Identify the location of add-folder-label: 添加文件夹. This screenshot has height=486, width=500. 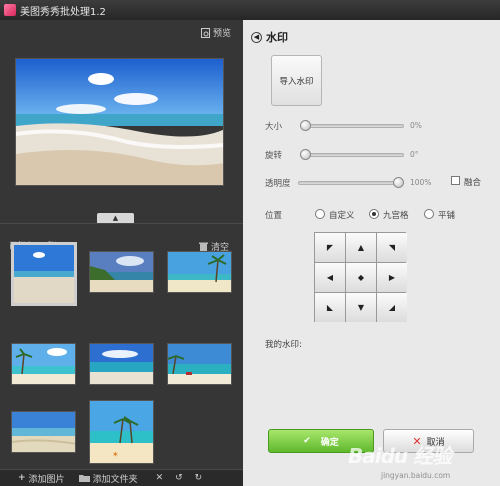
(115, 479).